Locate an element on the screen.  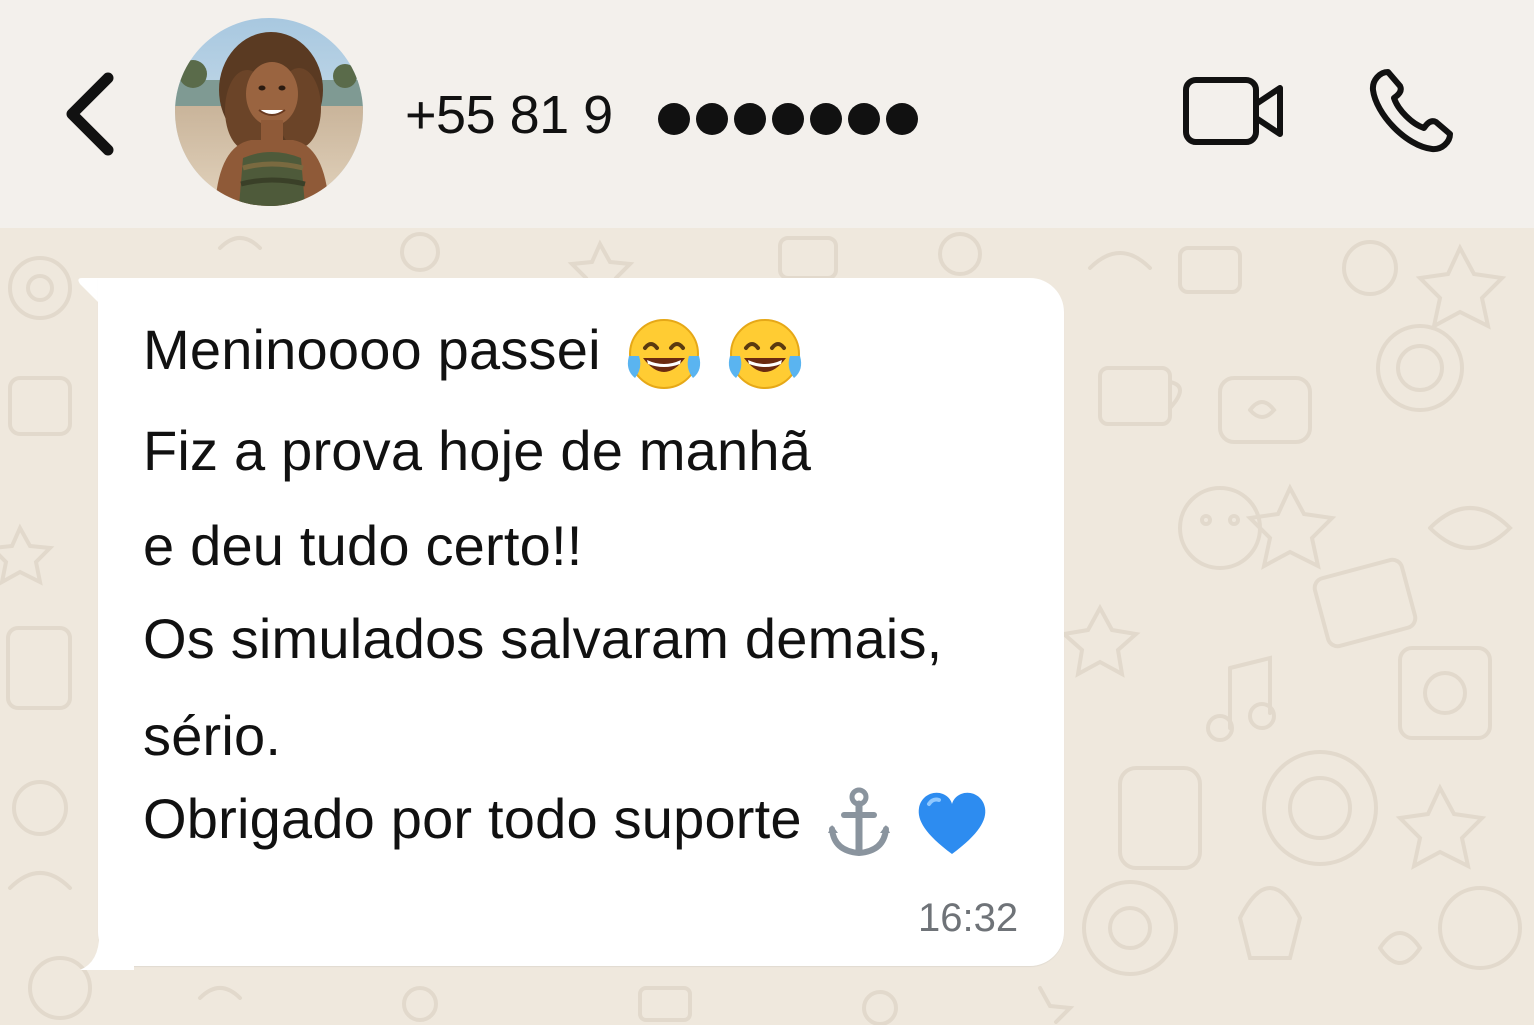
video-camera-icon is located at coordinates (1233, 111).